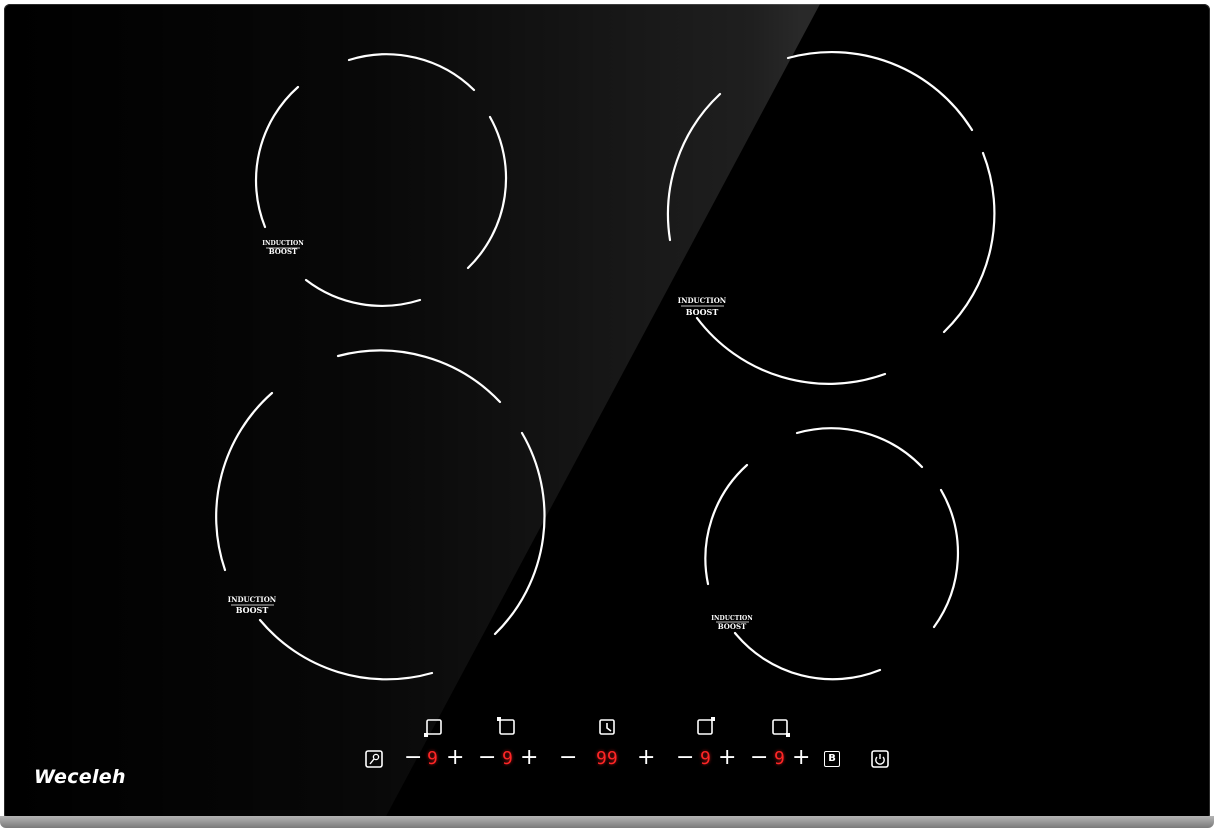 The width and height of the screenshot is (1214, 828). I want to click on zone1-minus-button: −, so click(413, 758).